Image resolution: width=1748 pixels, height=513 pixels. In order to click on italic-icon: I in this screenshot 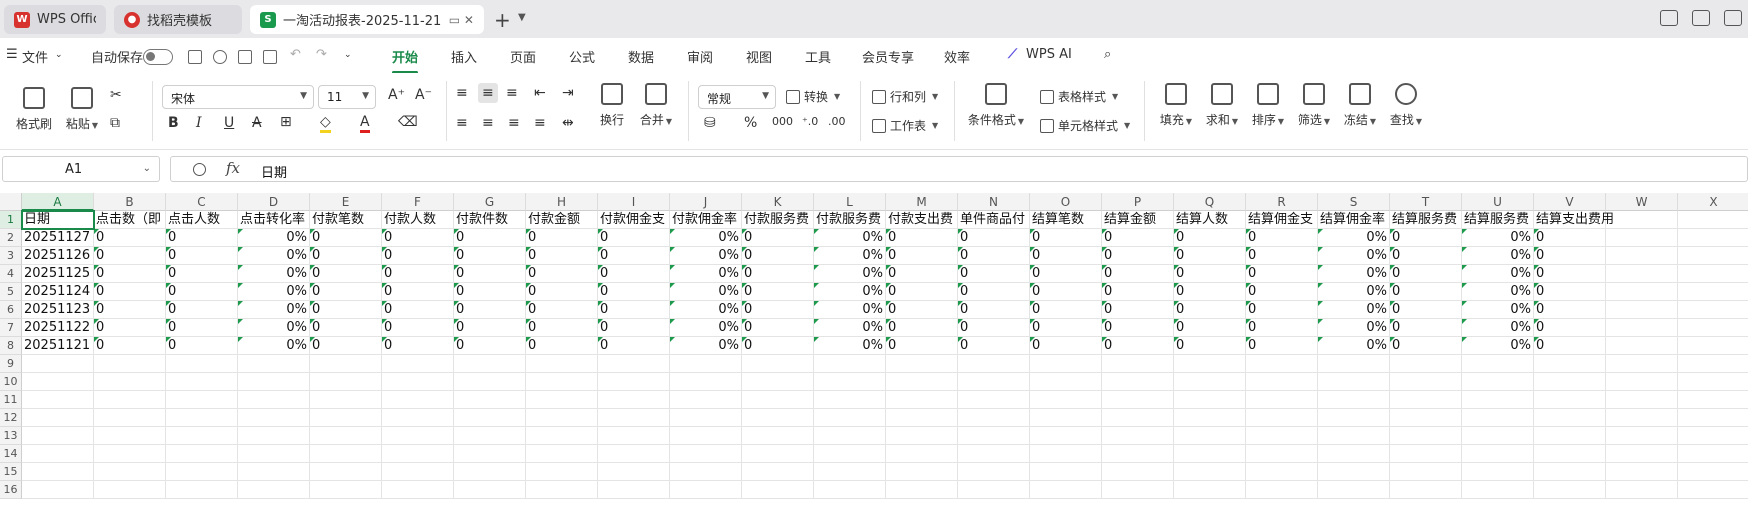, I will do `click(199, 123)`.